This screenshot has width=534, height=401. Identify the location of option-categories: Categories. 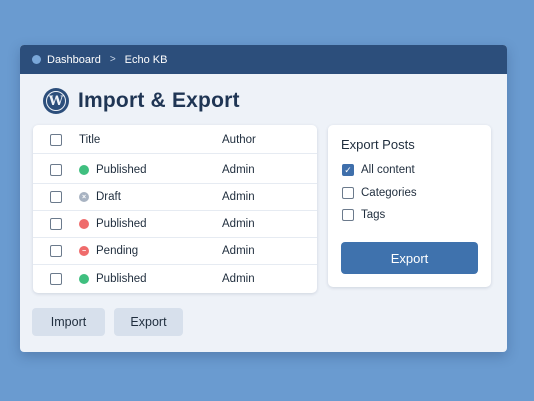
(379, 193).